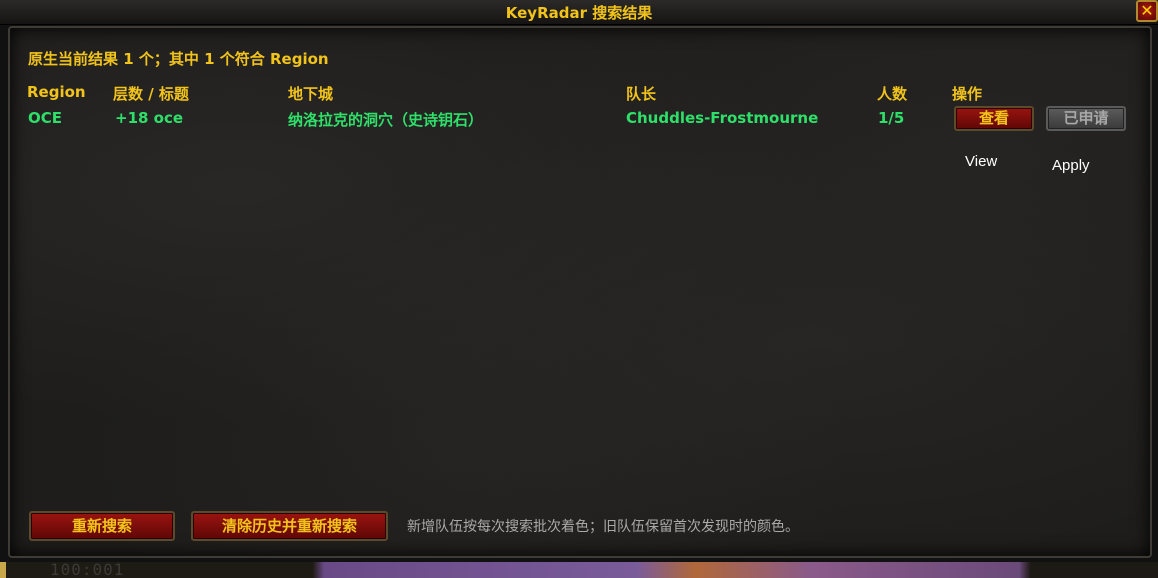  I want to click on column-header-actions: 操作, so click(967, 94).